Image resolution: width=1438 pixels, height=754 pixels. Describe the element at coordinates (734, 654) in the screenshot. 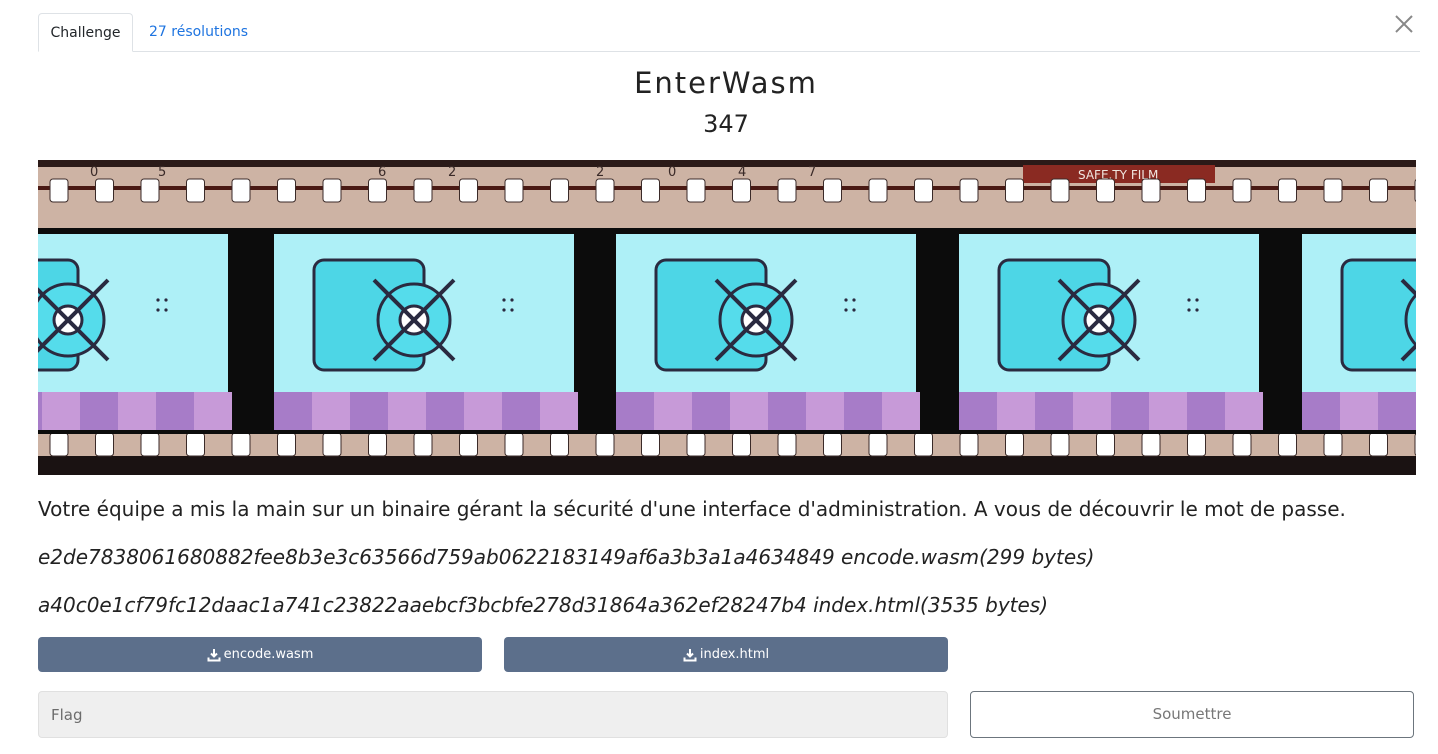

I see `download-label: index.html` at that location.